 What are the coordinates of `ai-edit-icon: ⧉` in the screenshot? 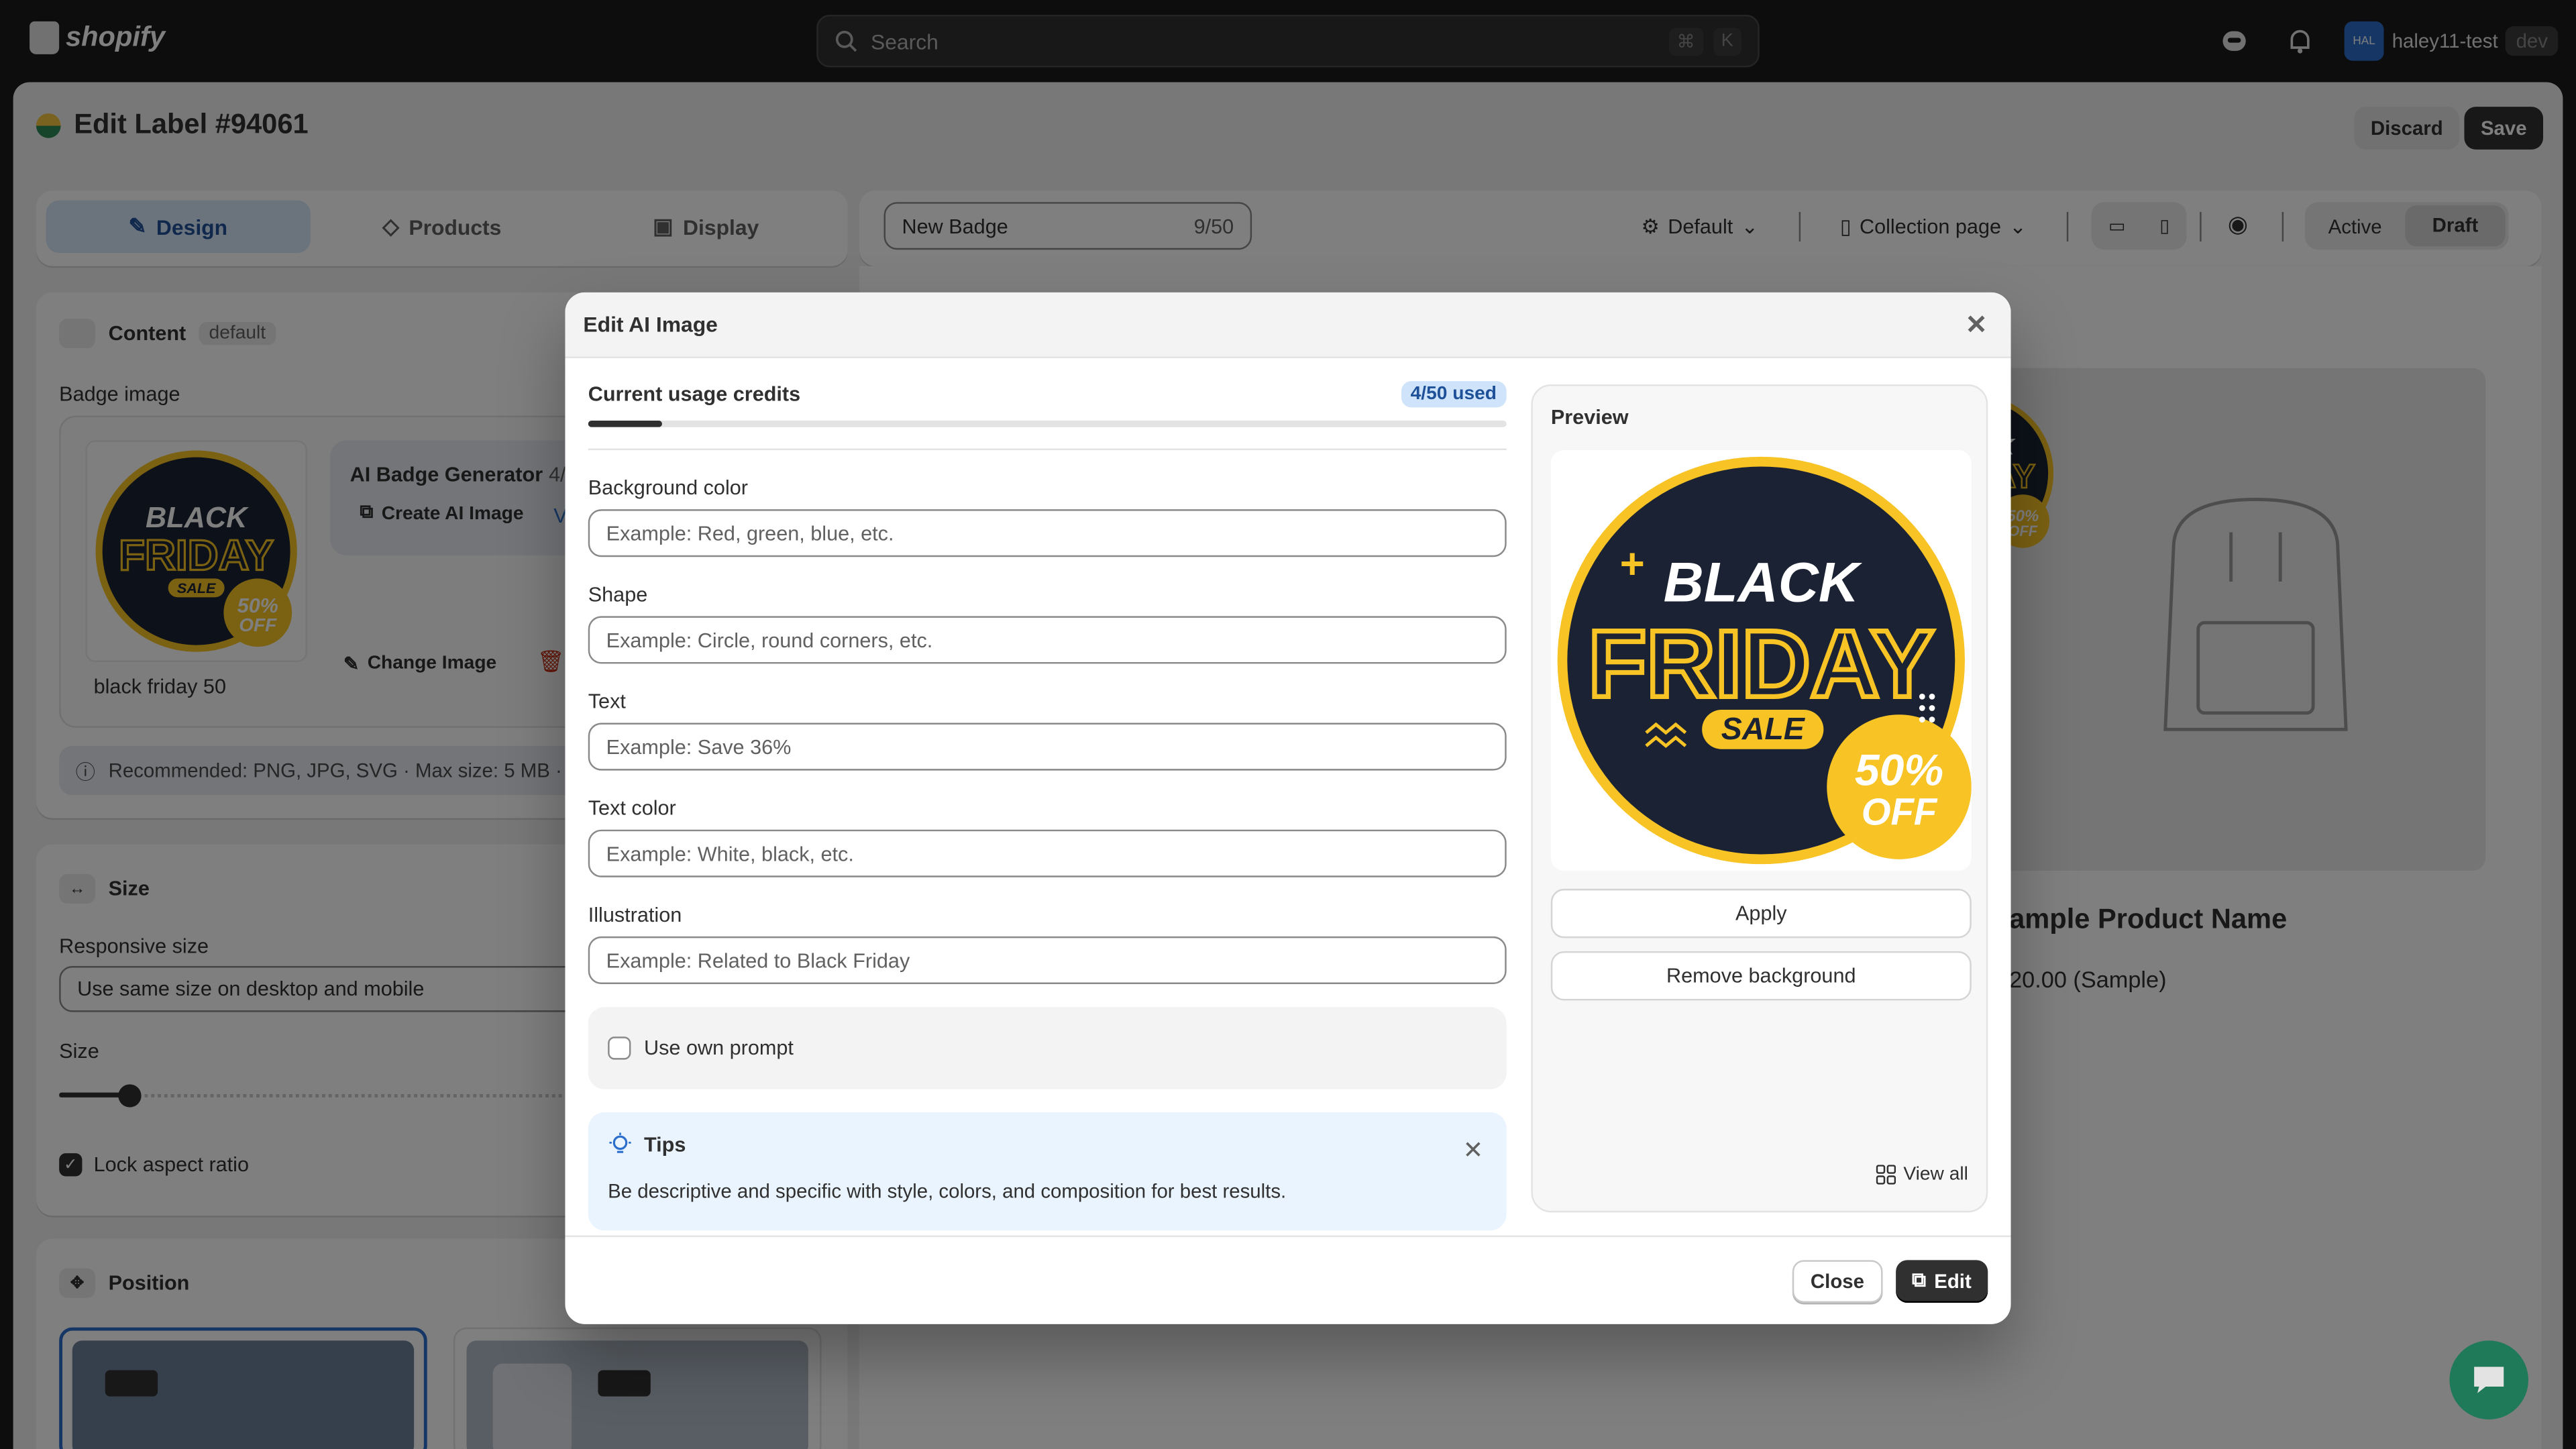 It's located at (1919, 1279).